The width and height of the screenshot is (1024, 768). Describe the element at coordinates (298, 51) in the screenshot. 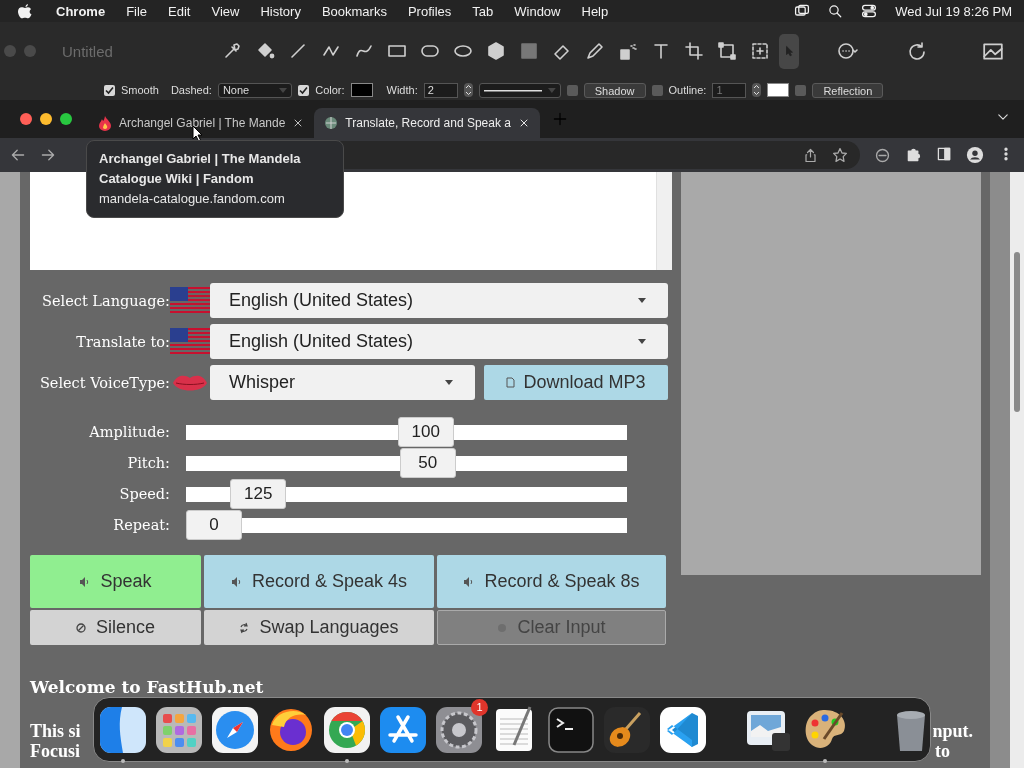

I see `line-icon` at that location.